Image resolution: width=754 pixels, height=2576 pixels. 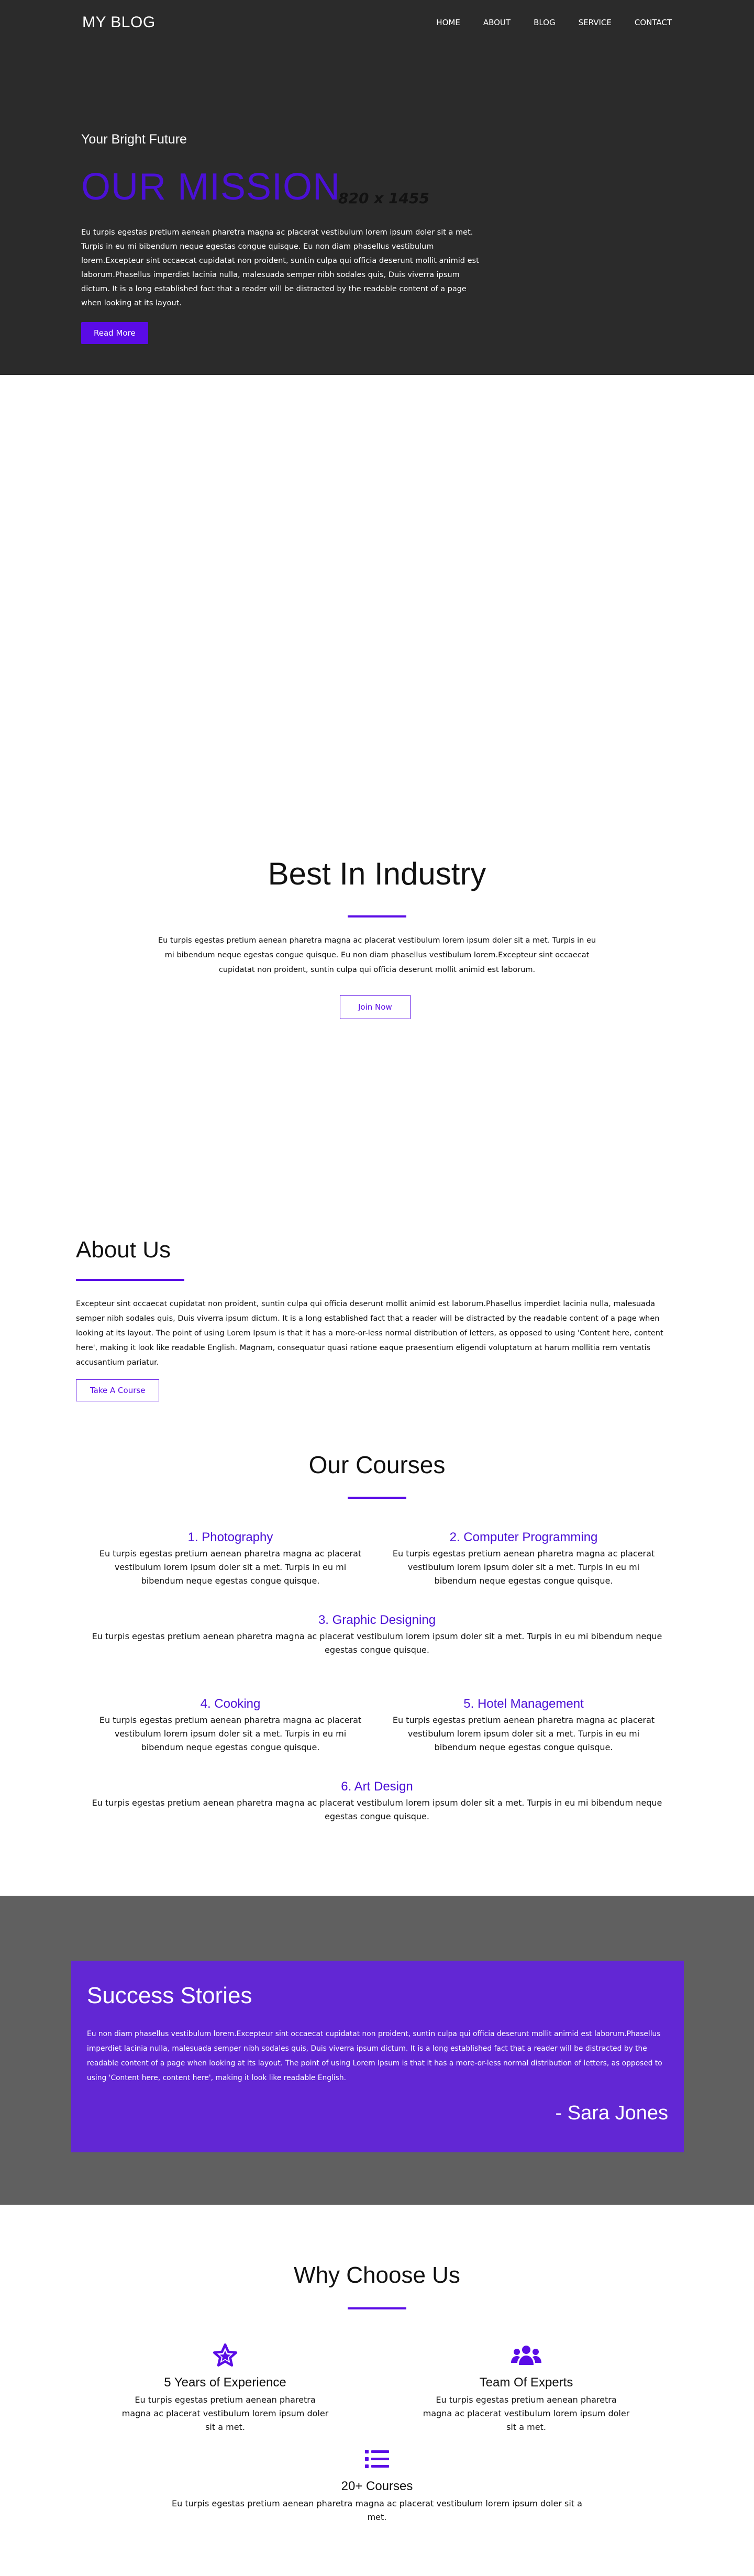 I want to click on take-a-course-button: Take A Course, so click(x=118, y=1390).